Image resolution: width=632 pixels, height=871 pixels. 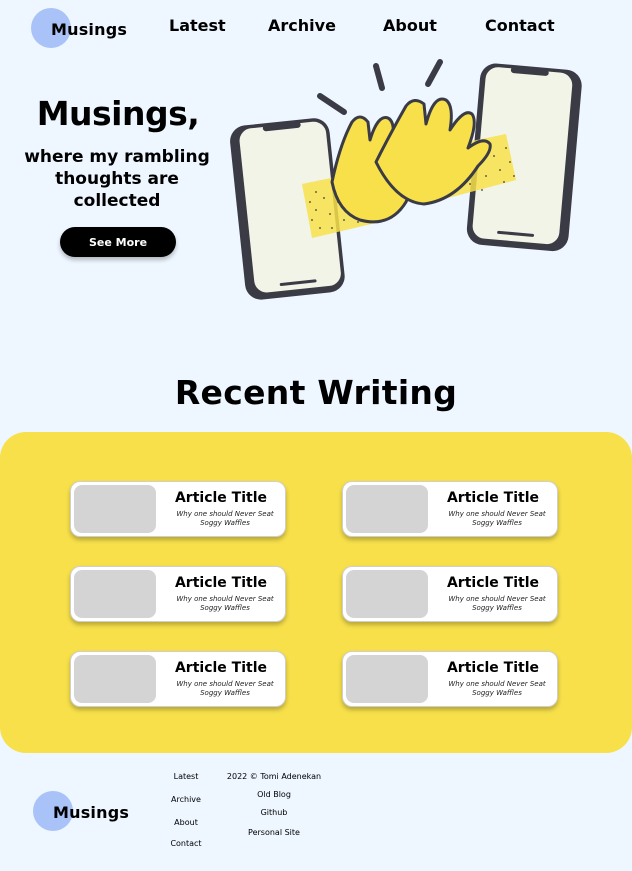 I want to click on nav-about: About, so click(x=410, y=25).